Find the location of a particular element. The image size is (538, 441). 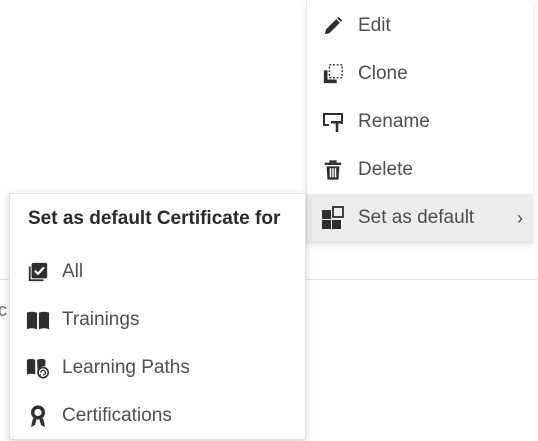

submenu-title: Set as default Certificate for is located at coordinates (154, 218).